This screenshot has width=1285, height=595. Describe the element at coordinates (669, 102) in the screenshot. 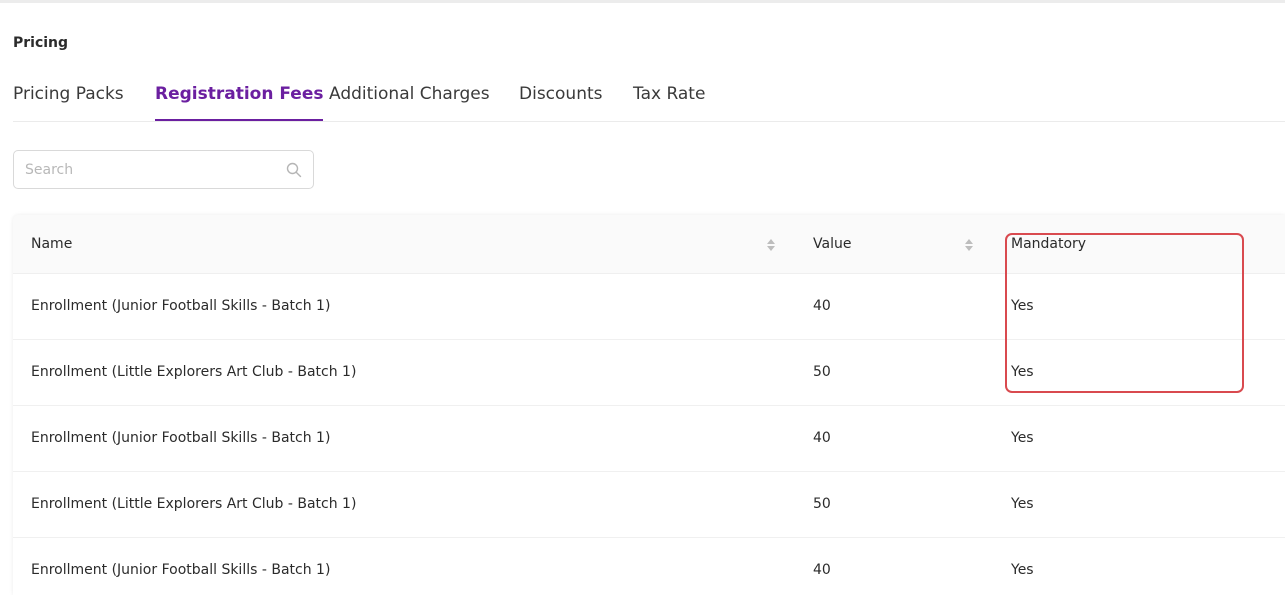

I see `tab-tax-rate: Tax Rate` at that location.